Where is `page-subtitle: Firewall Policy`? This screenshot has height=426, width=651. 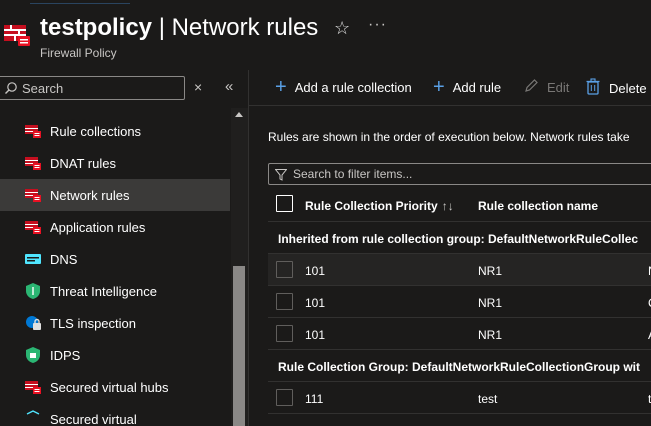 page-subtitle: Firewall Policy is located at coordinates (78, 53).